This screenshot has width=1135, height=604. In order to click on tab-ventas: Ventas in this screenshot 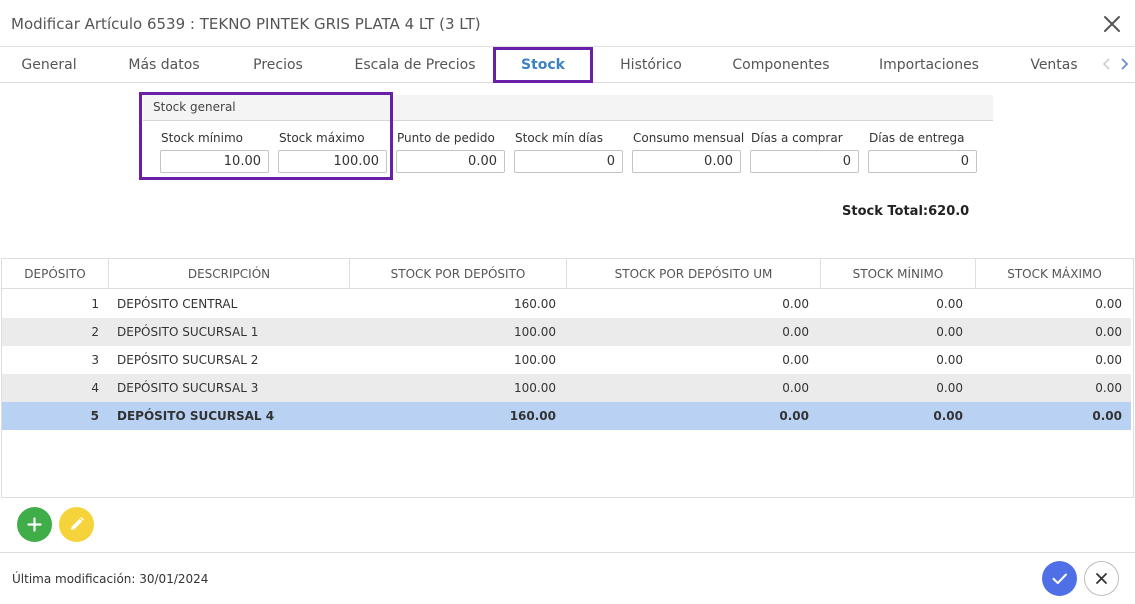, I will do `click(1054, 65)`.